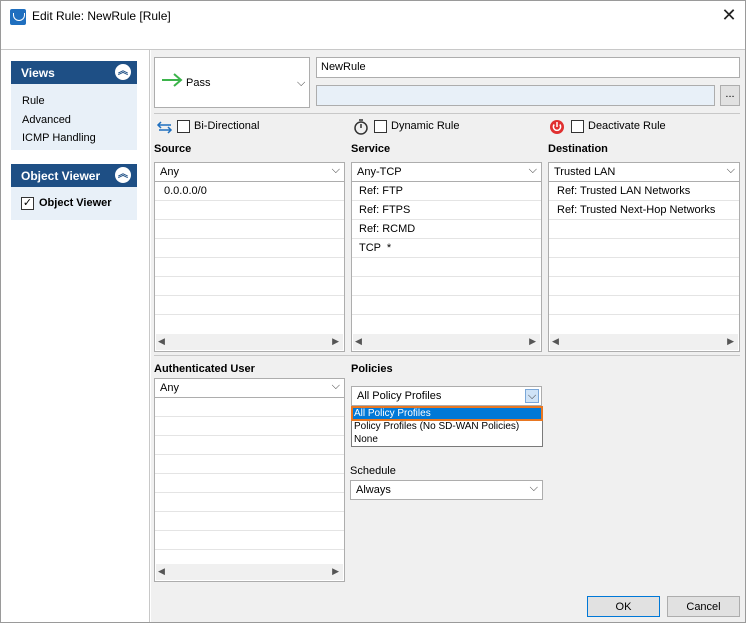 The width and height of the screenshot is (746, 623). Describe the element at coordinates (623, 606) in the screenshot. I see `ok-button: OK` at that location.